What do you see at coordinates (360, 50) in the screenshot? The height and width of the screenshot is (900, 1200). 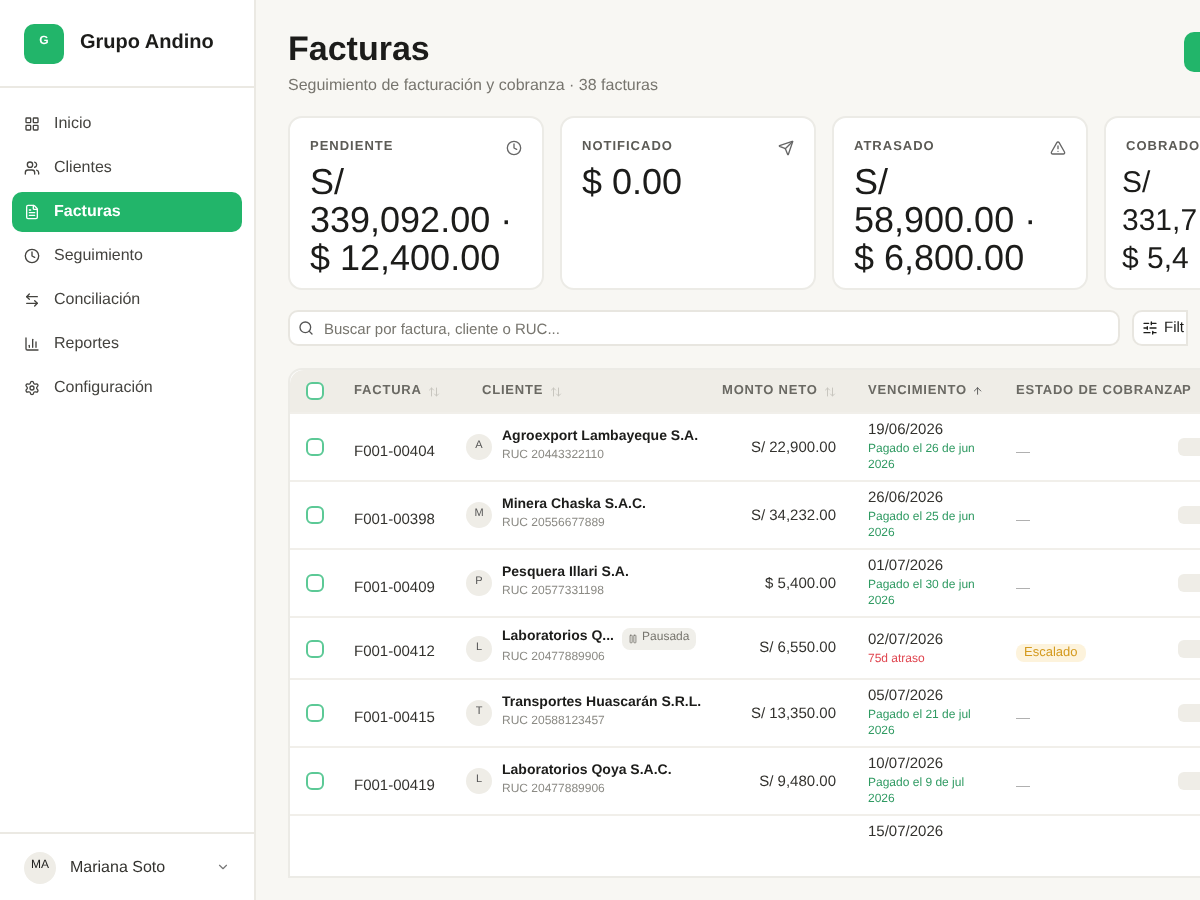 I see `page-title: Facturas` at bounding box center [360, 50].